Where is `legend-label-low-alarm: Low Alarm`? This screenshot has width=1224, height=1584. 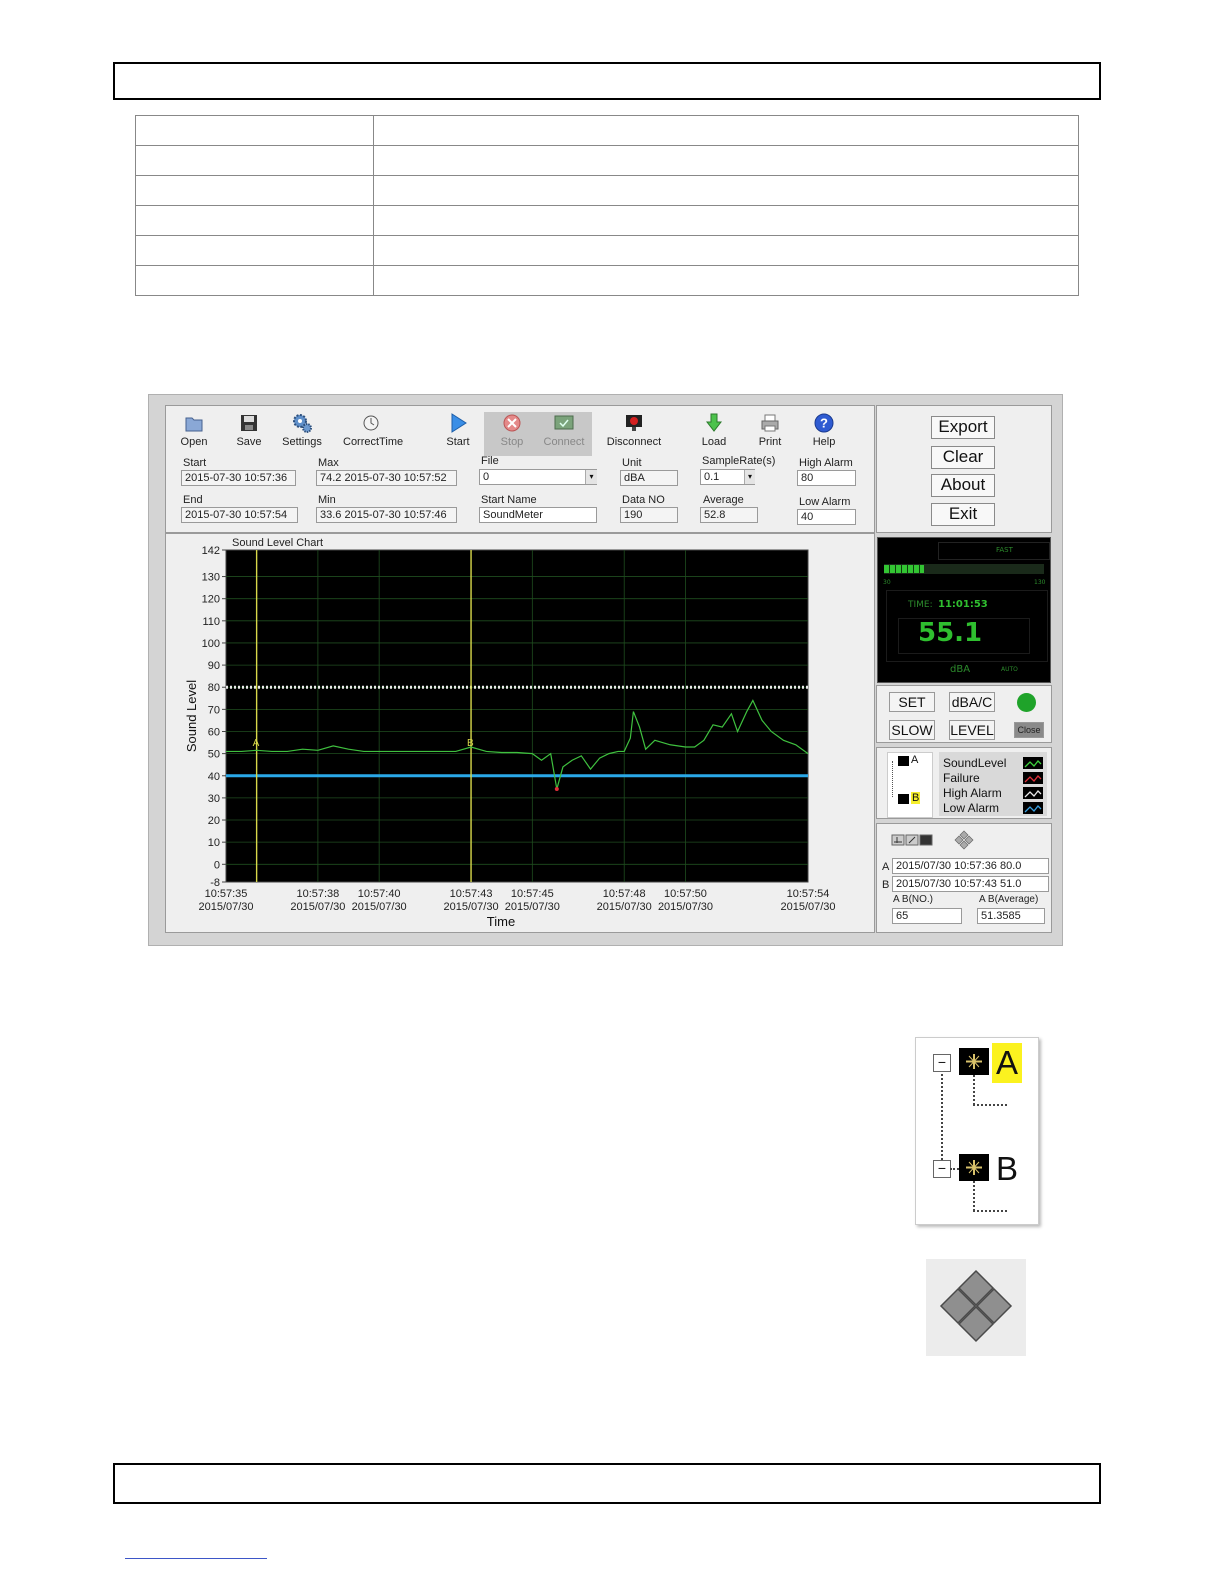
legend-label-low-alarm: Low Alarm is located at coordinates (971, 808).